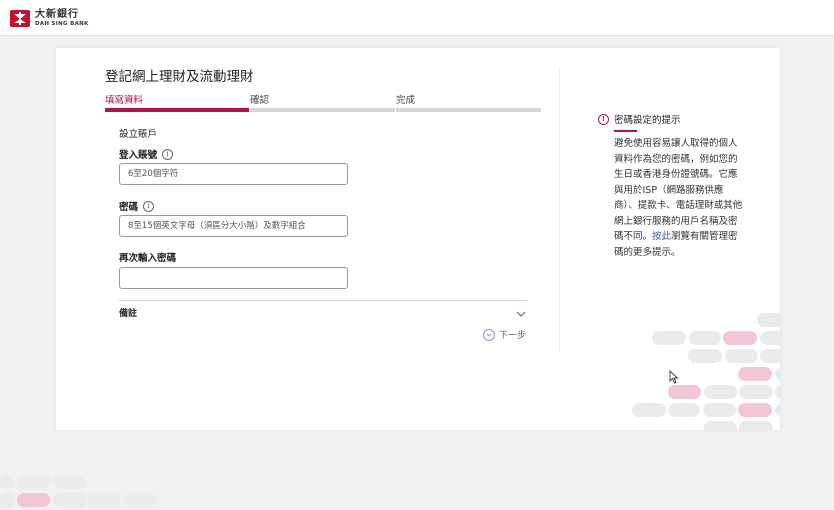 Image resolution: width=834 pixels, height=510 pixels. I want to click on logo-name-en: DAH SING BANK, so click(62, 24).